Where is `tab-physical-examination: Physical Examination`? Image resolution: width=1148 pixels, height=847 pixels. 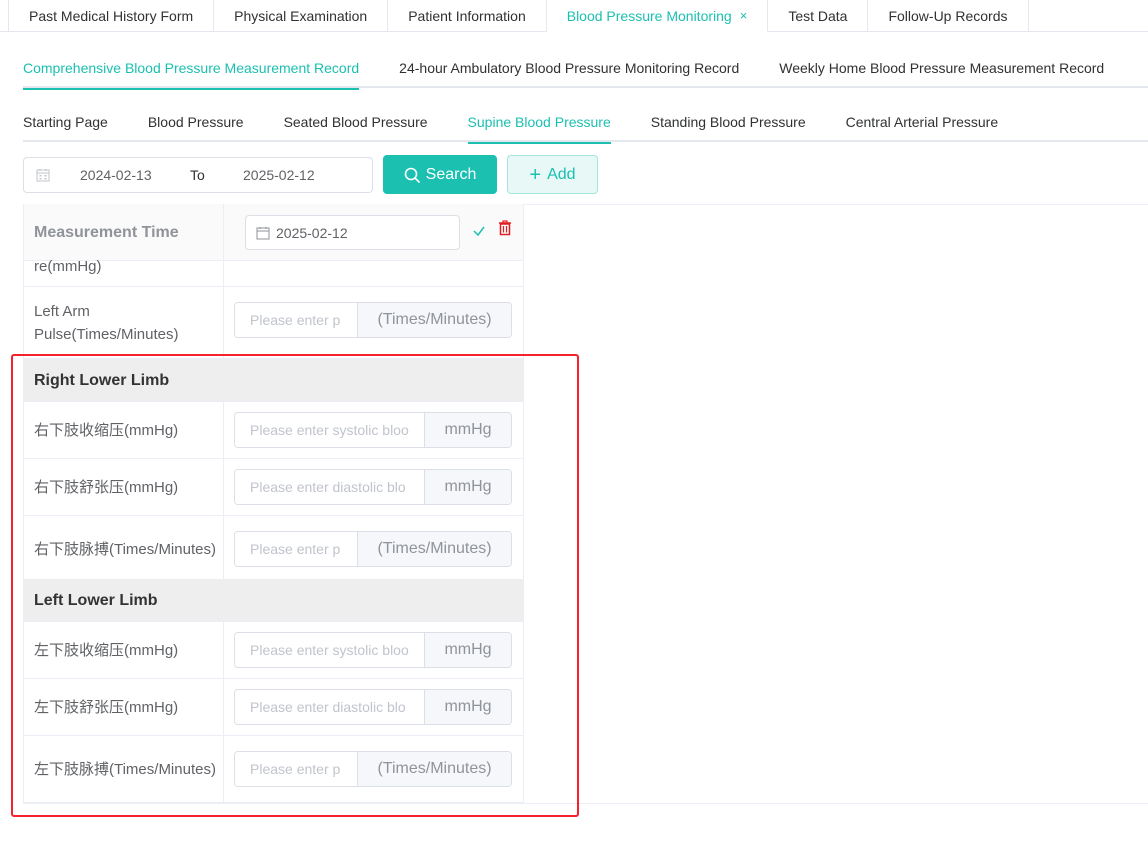
tab-physical-examination: Physical Examination is located at coordinates (301, 16).